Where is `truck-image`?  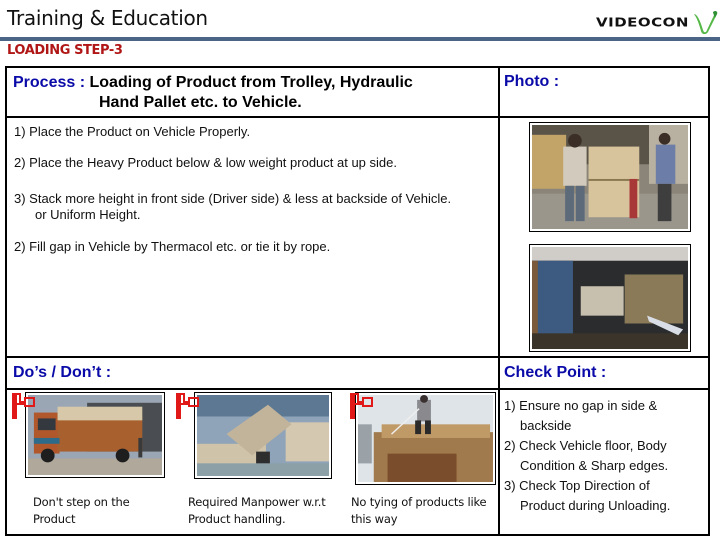
truck-image is located at coordinates (95, 435).